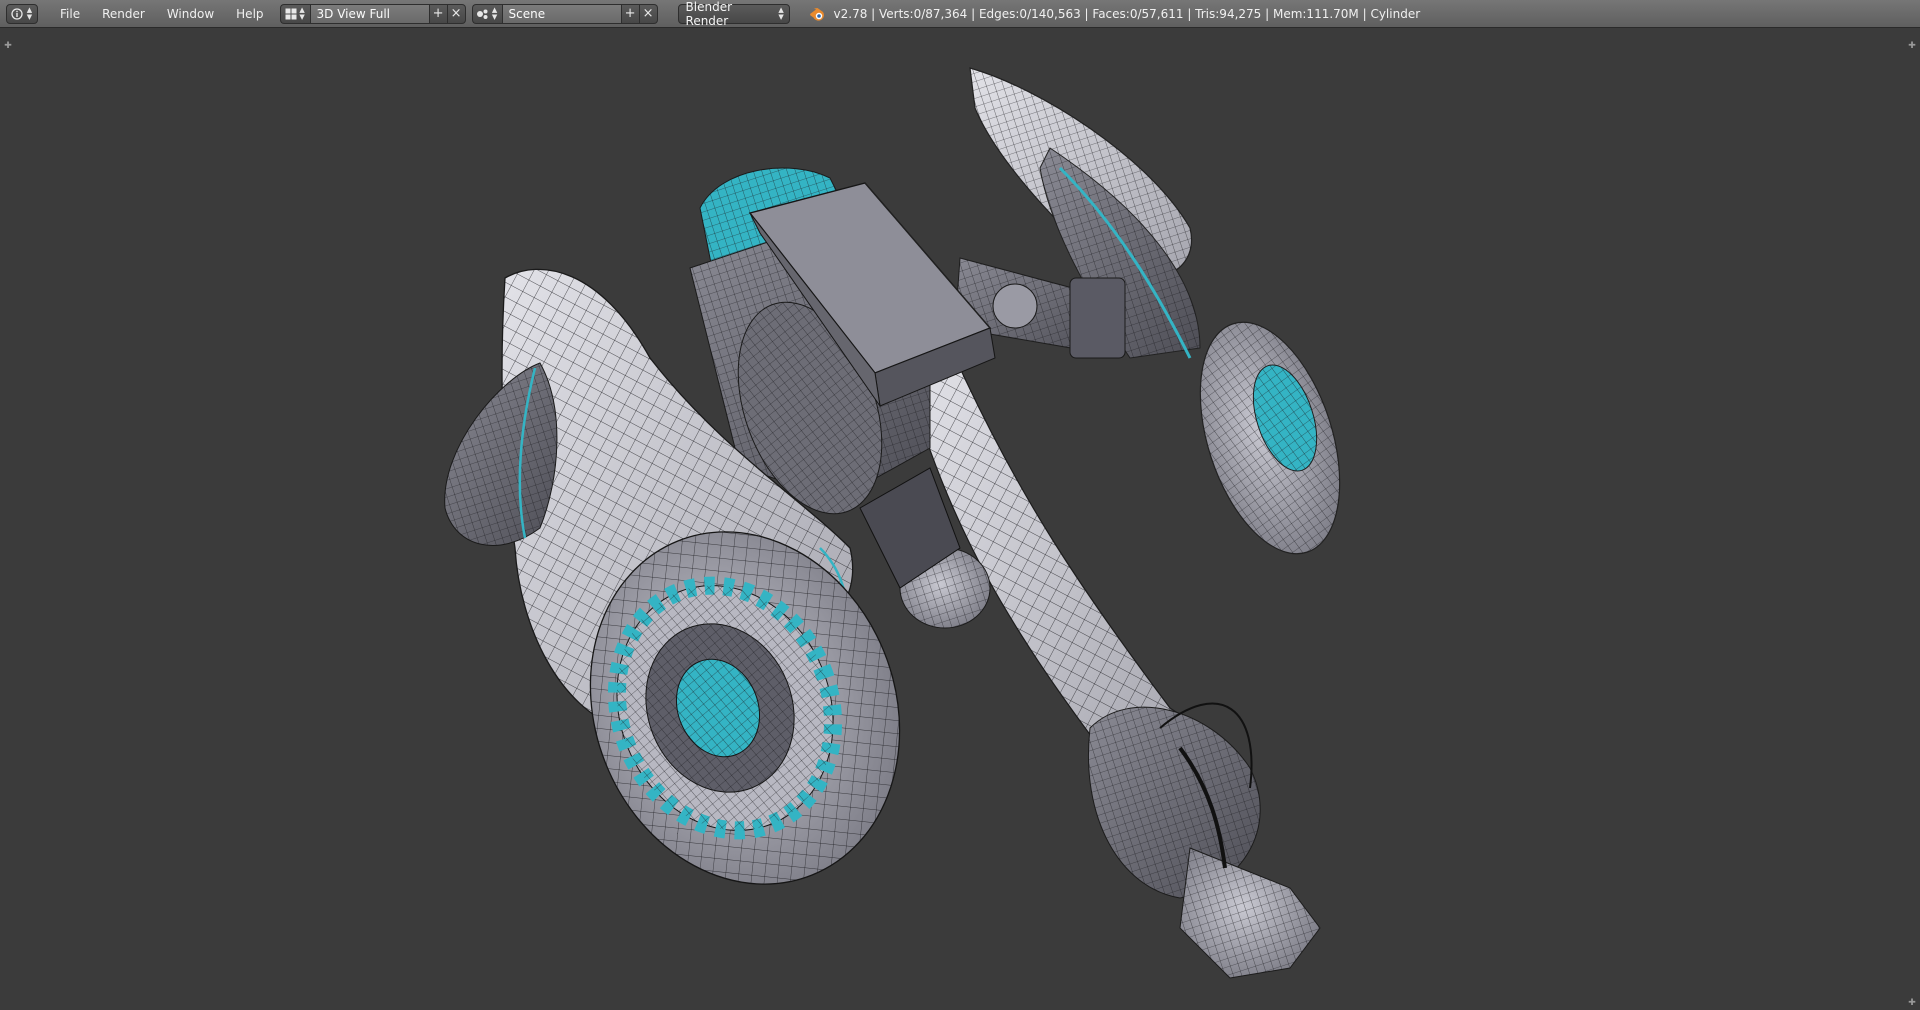 The width and height of the screenshot is (1920, 1010). I want to click on info-icon, so click(17, 13).